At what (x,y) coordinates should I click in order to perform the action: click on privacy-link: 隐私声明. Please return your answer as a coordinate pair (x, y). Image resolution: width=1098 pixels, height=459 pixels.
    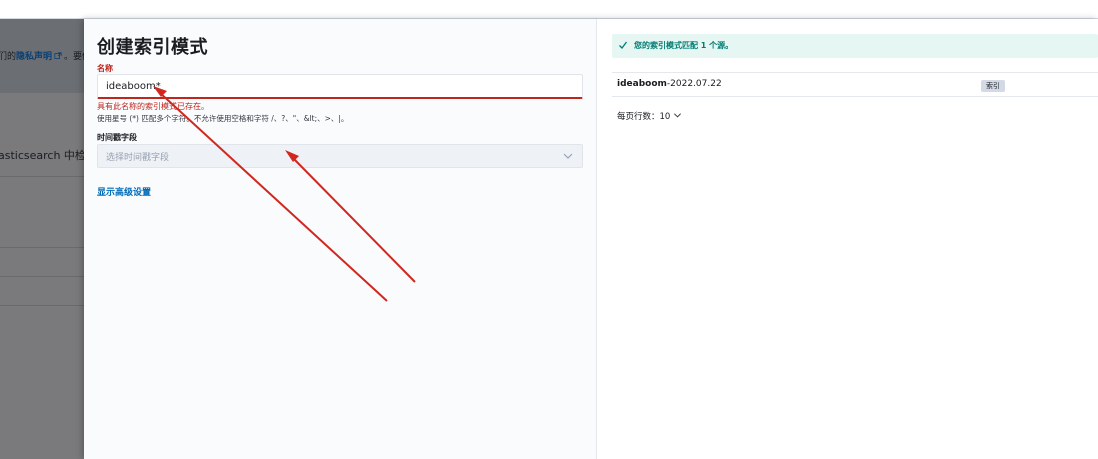
    Looking at the image, I should click on (34, 57).